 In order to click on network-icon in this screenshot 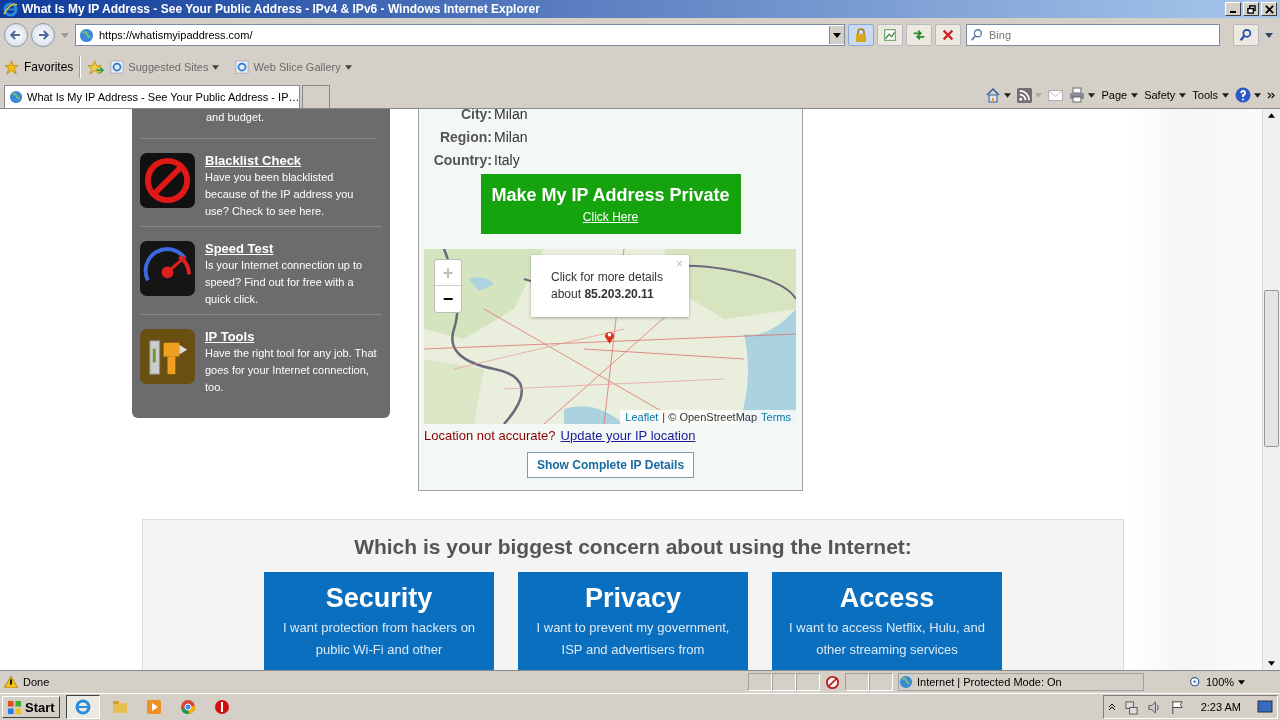, I will do `click(1131, 707)`.